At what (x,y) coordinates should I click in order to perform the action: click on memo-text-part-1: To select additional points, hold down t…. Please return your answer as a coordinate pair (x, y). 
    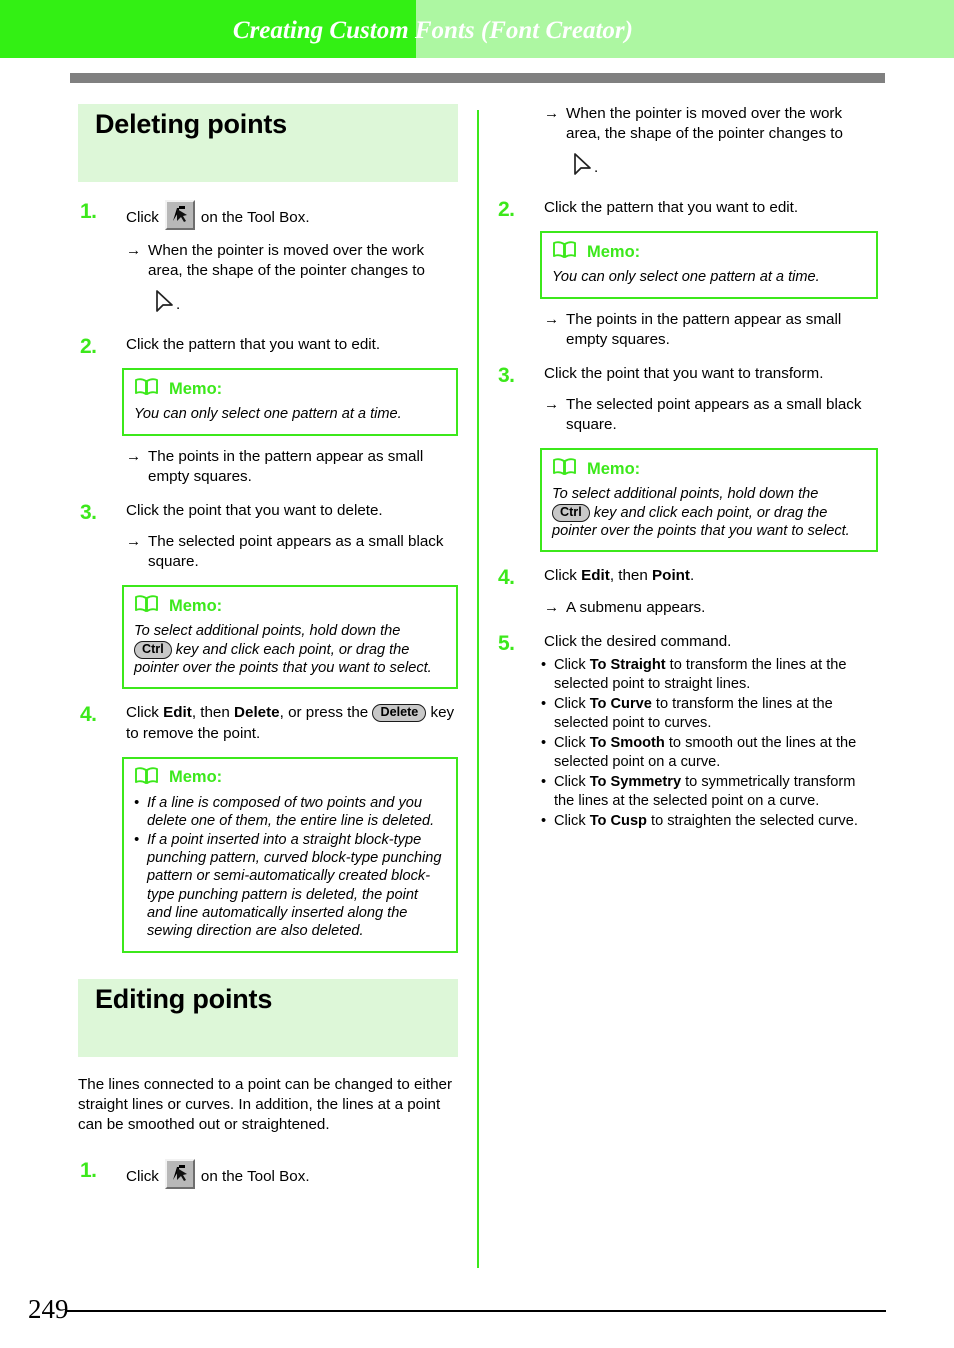
    Looking at the image, I should click on (685, 494).